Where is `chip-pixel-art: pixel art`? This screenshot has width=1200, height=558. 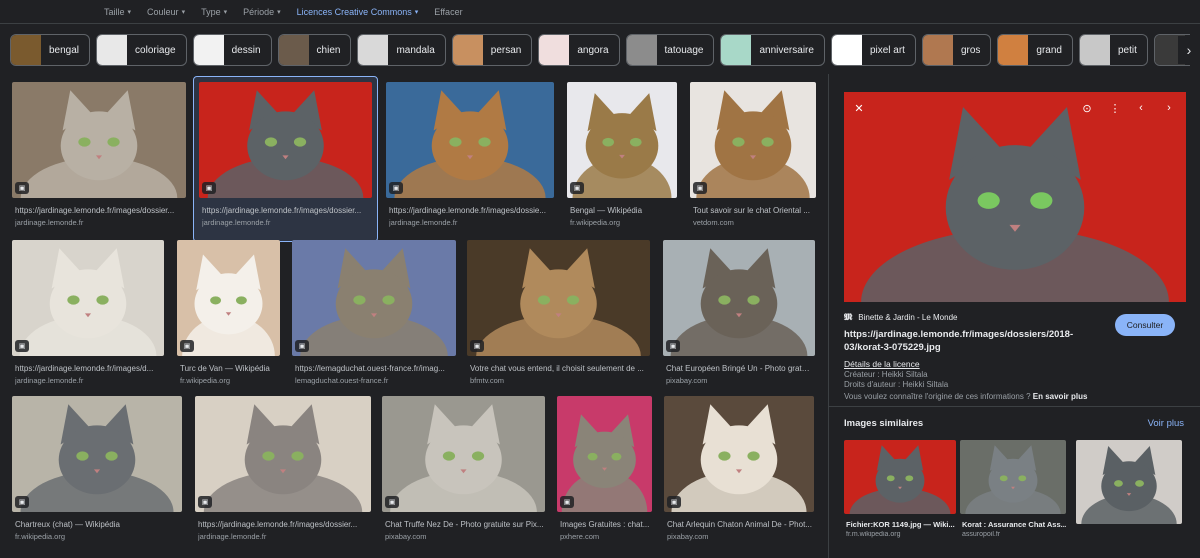
chip-pixel-art: pixel art is located at coordinates (873, 50).